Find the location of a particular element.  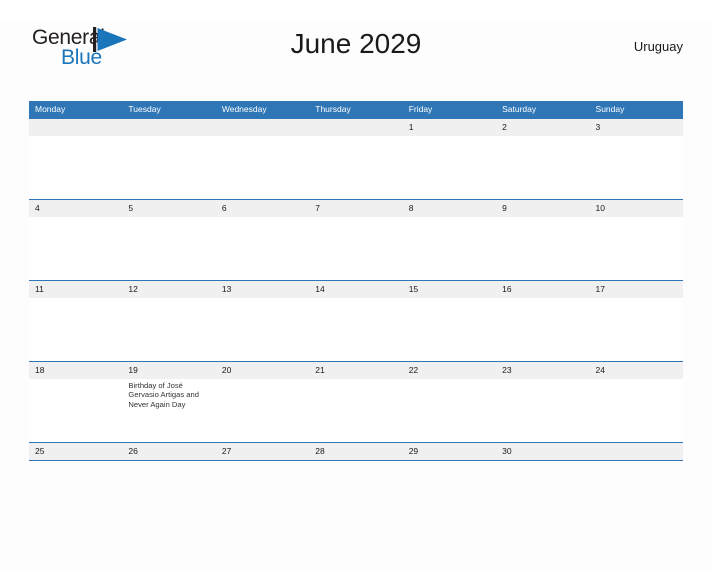

date-number: 23 is located at coordinates (542, 370).